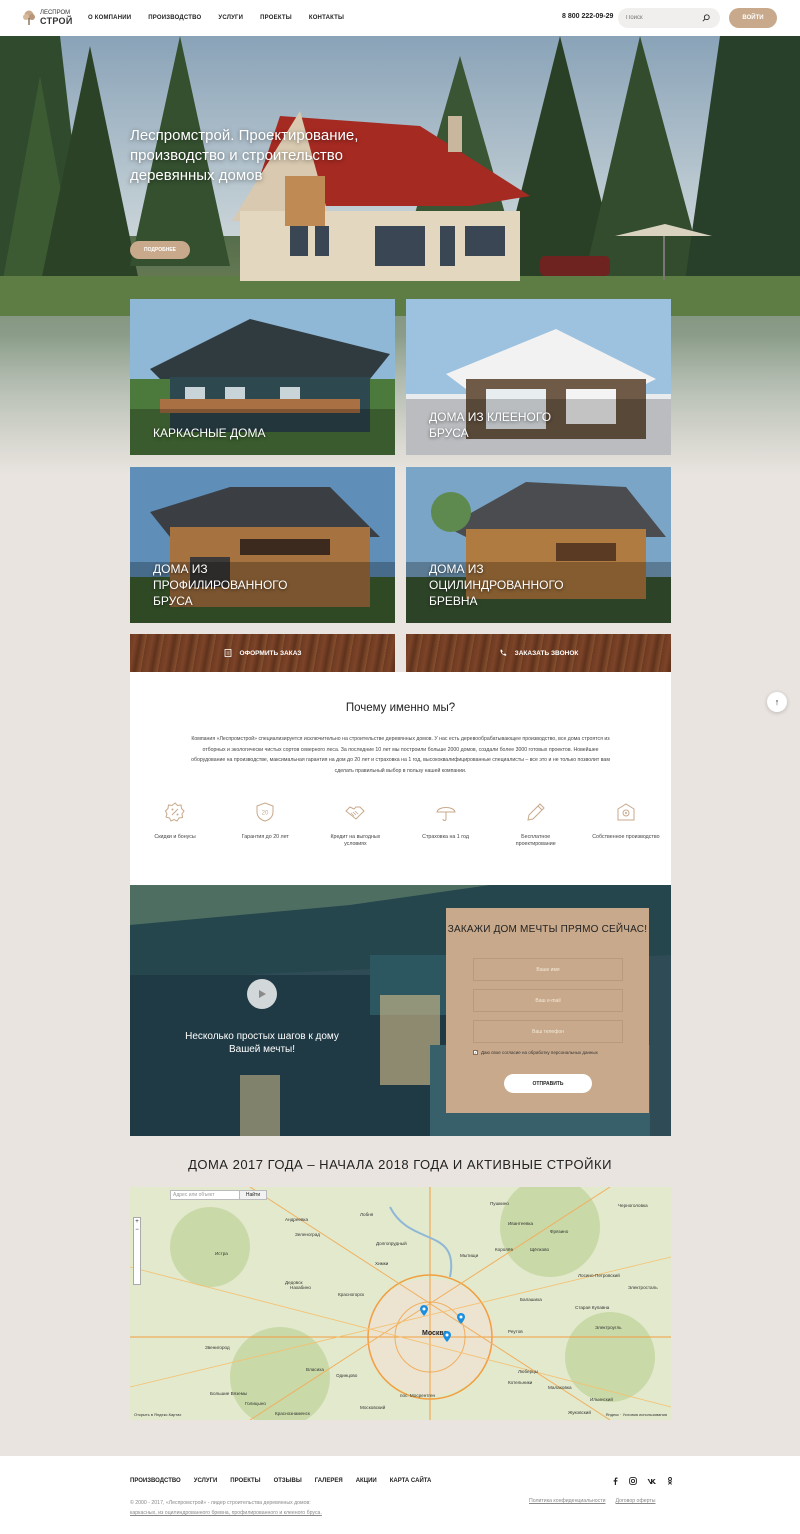 This screenshot has height=1534, width=800. What do you see at coordinates (347, 1375) in the screenshot?
I see `map-place-label: Одинцово` at bounding box center [347, 1375].